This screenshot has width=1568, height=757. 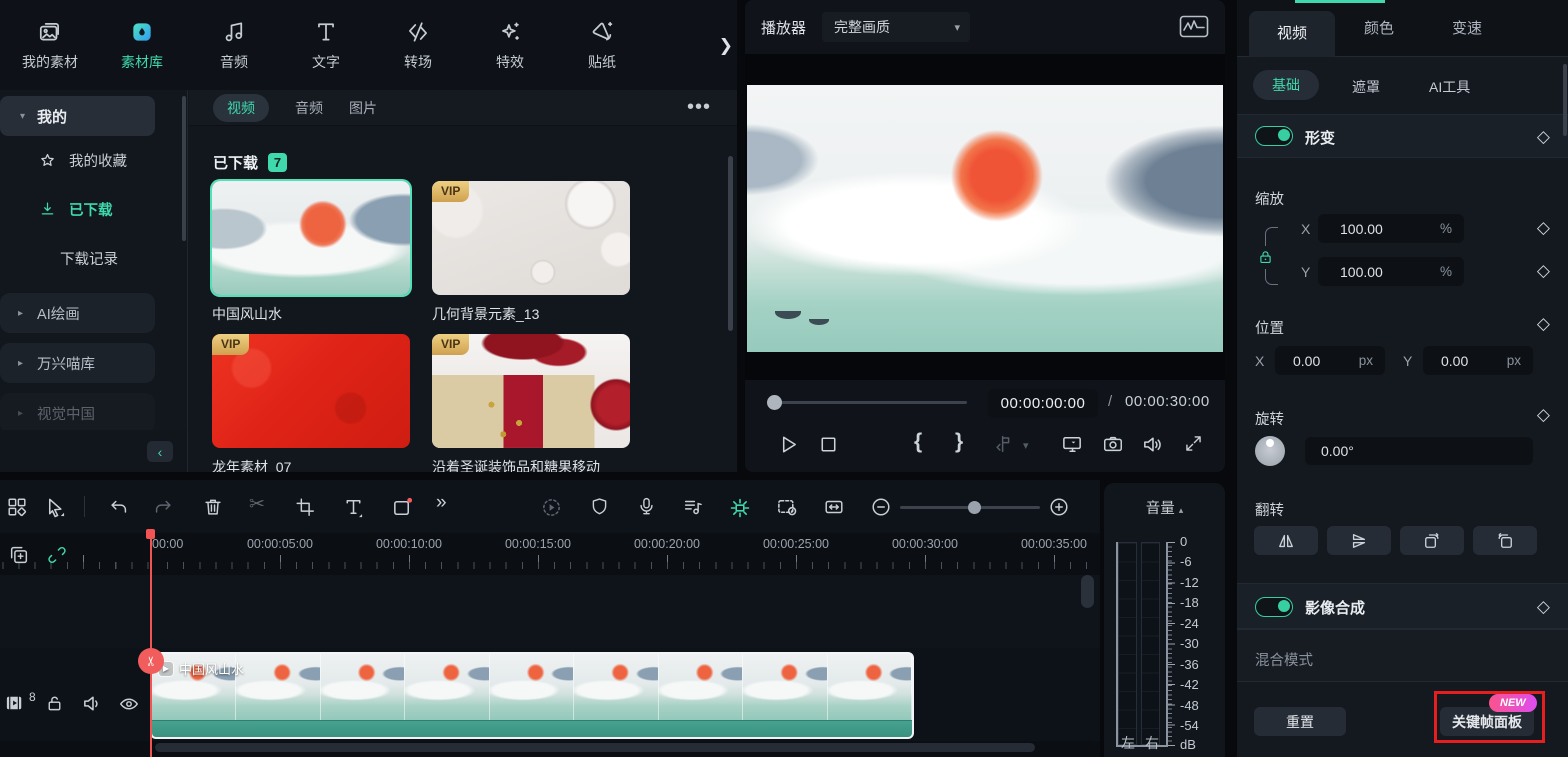 I want to click on tab-color: 颜色, so click(x=1379, y=28).